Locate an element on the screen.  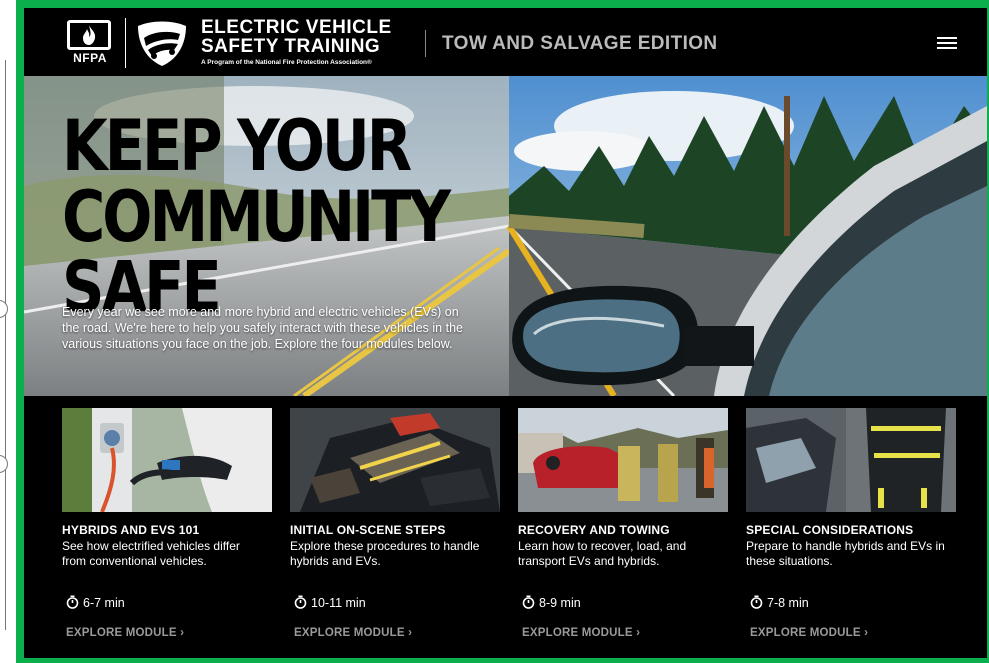
module-duration-text: 7-8 min is located at coordinates (788, 603).